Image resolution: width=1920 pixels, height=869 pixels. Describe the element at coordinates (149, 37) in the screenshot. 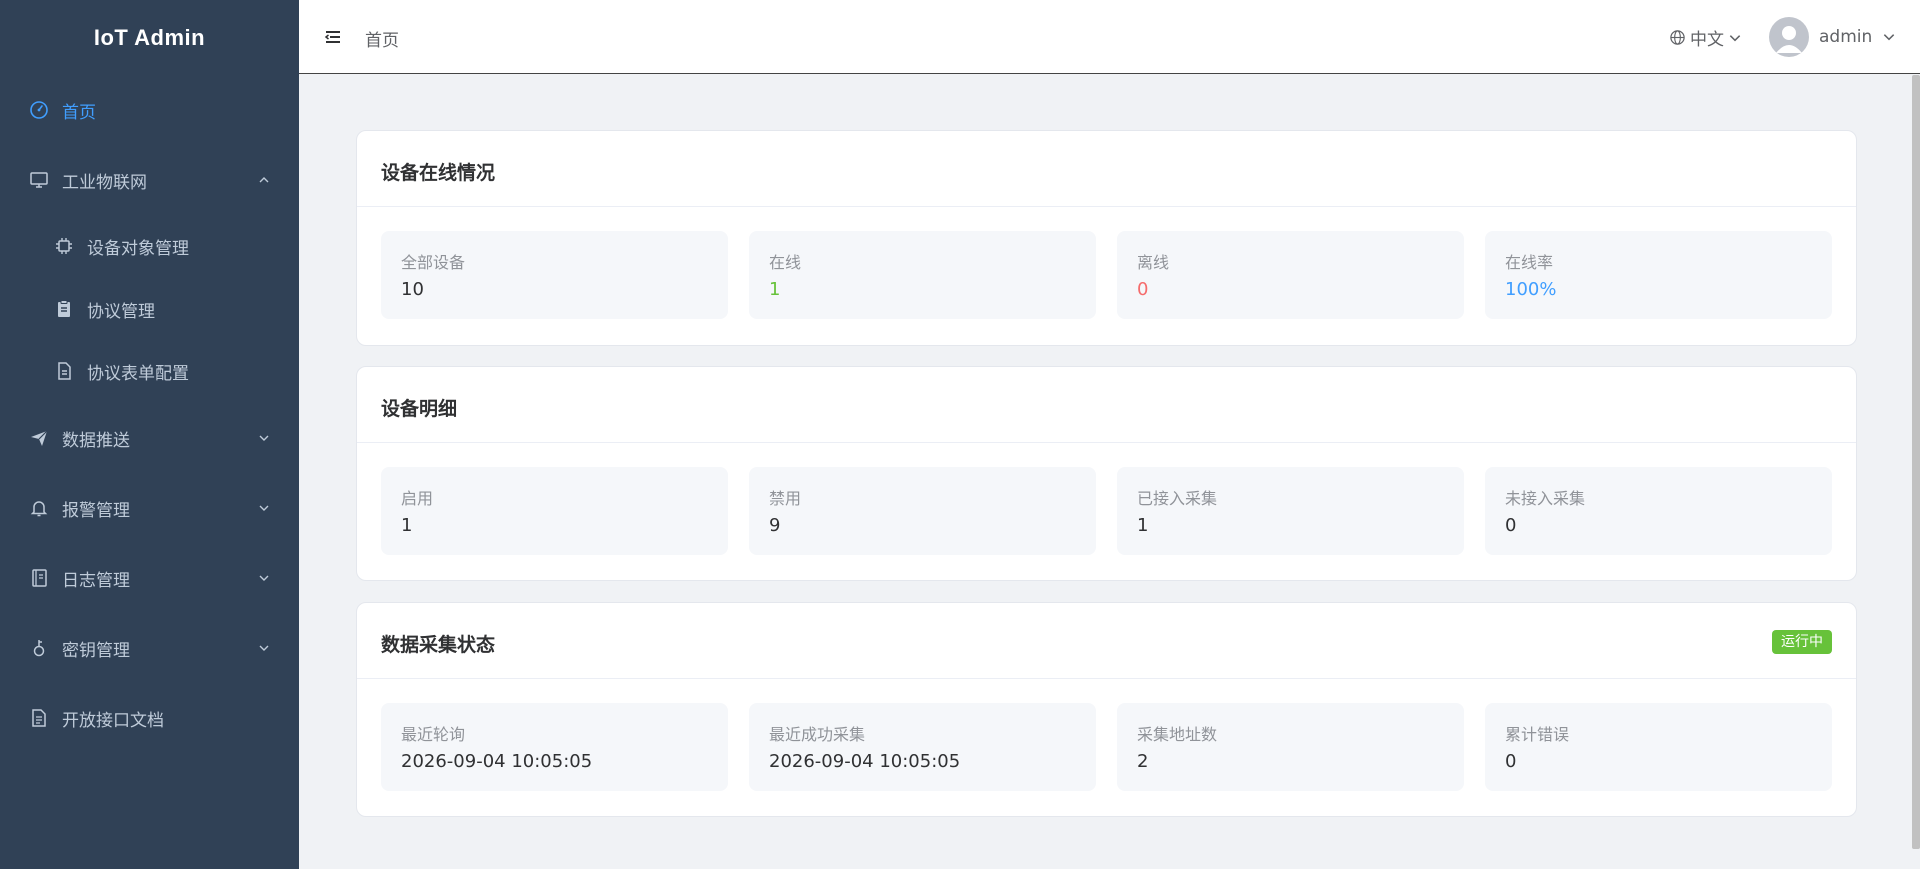

I see `app-logo: IoT Admin` at that location.